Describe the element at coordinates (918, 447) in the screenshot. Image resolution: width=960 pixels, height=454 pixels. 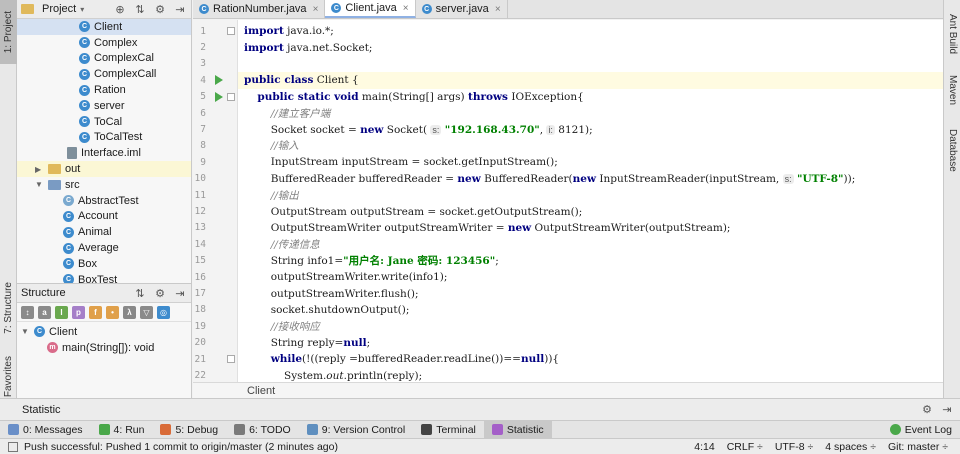
I see `git-branch: Git: master ÷` at that location.